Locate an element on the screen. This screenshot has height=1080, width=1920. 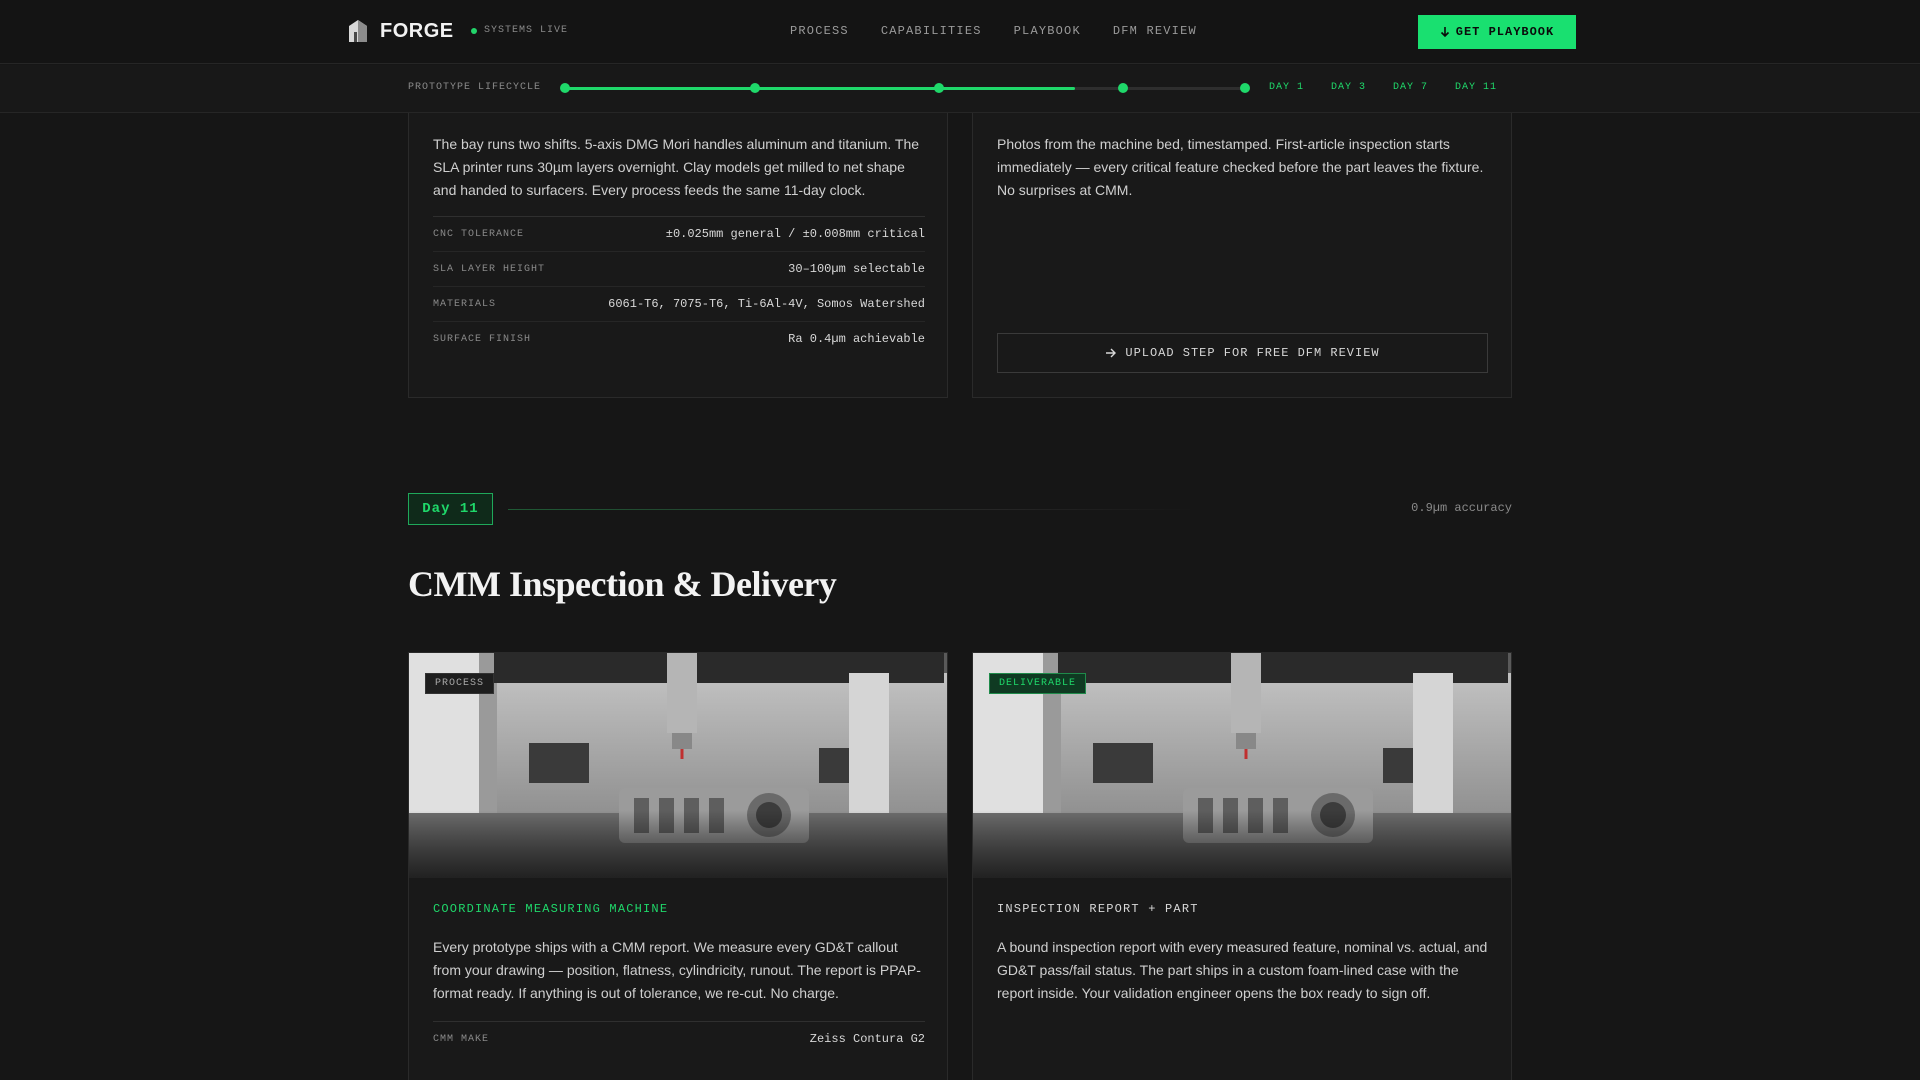
lifecycle-track is located at coordinates (905, 88).